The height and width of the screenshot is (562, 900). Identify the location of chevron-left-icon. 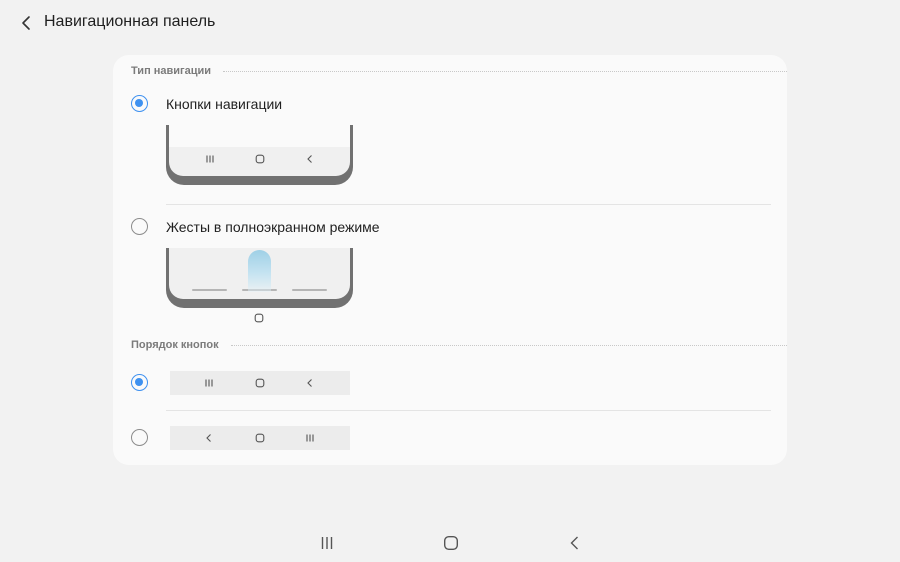
(26, 23).